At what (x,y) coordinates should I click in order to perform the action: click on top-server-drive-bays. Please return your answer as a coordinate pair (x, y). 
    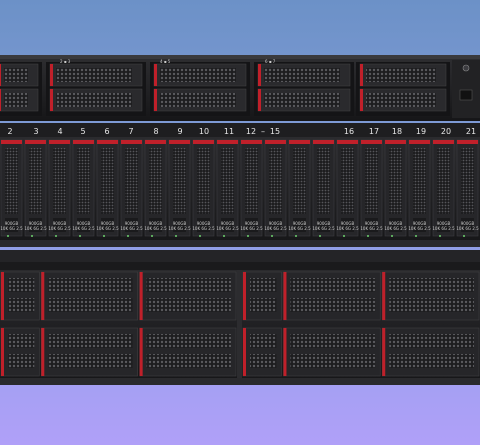
    Looking at the image, I should click on (225, 89).